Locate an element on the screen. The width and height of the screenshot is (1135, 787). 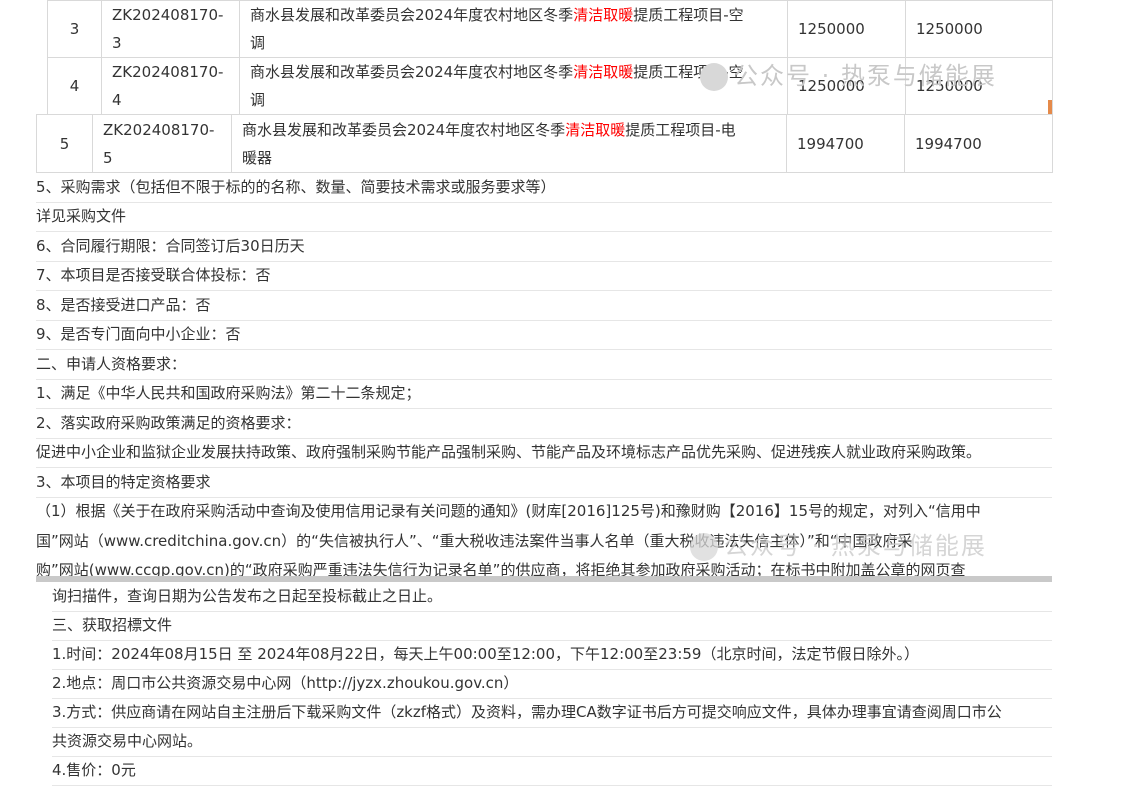
qualification-item-2: 2、落实政府采购政策满足的资格要求： is located at coordinates (544, 424).